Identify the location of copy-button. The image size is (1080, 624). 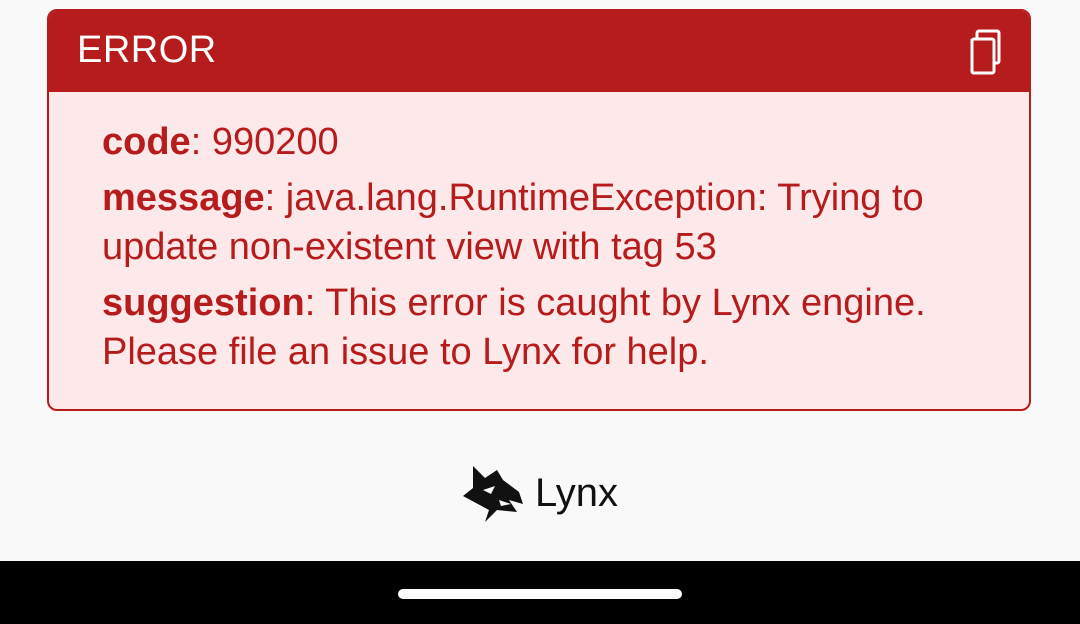
(985, 52).